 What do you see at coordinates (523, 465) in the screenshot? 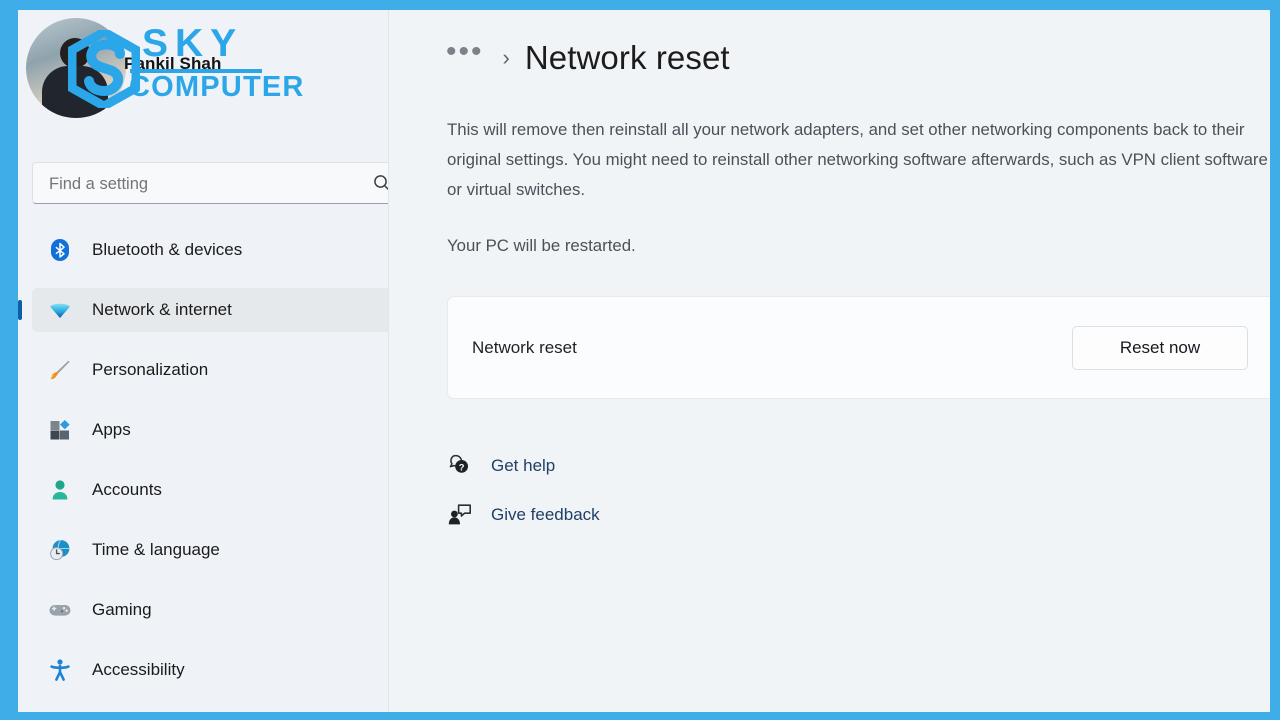
I see `help-link-label: Get help` at bounding box center [523, 465].